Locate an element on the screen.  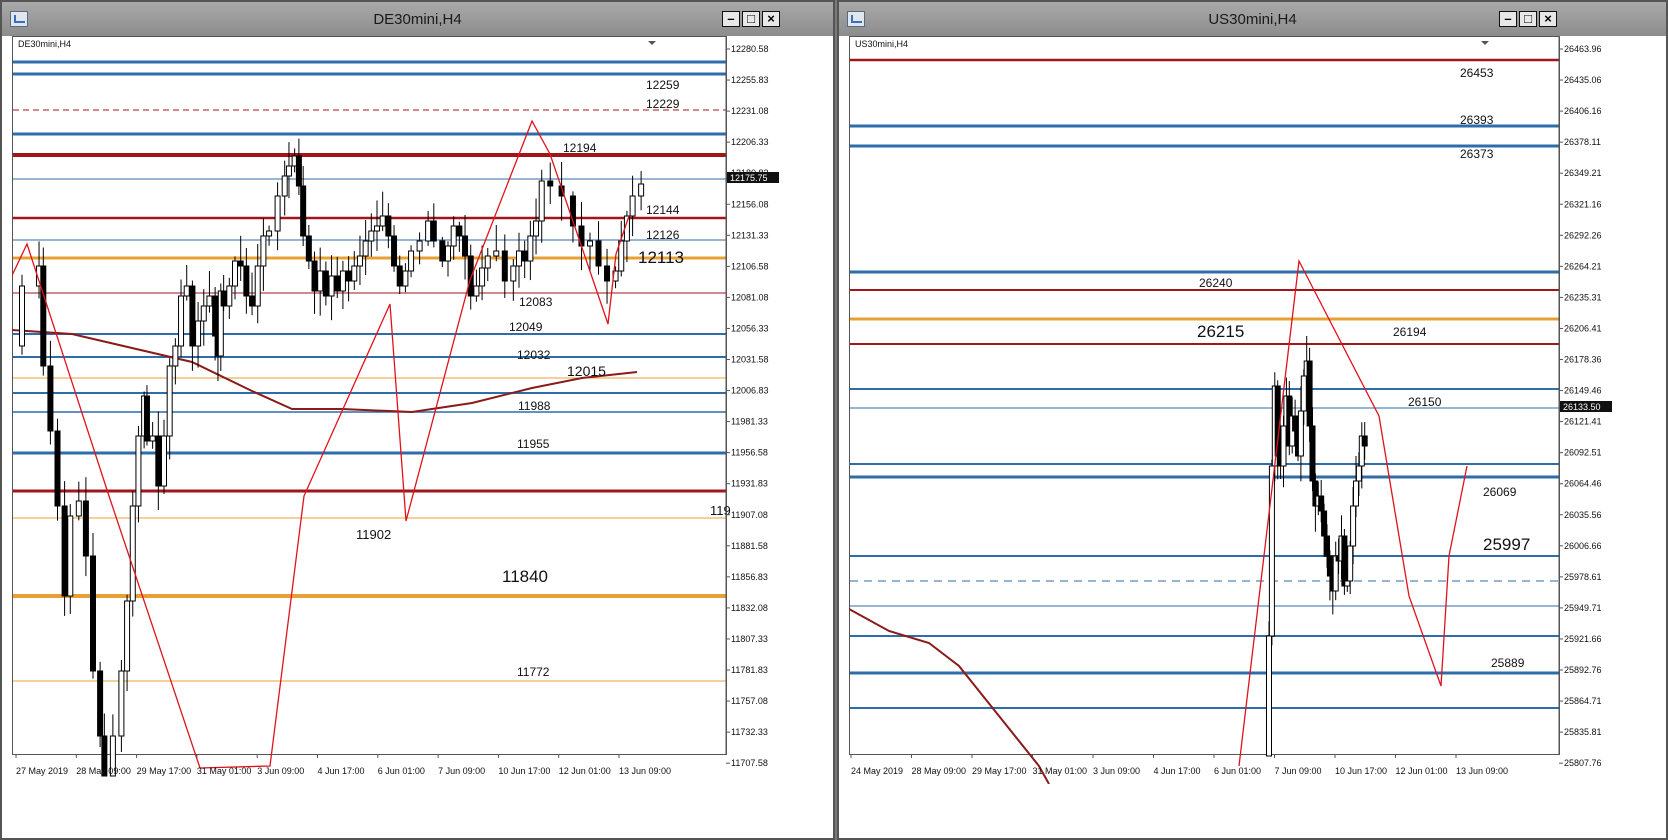
price-axis-label: 11856.83 is located at coordinates (749, 577).